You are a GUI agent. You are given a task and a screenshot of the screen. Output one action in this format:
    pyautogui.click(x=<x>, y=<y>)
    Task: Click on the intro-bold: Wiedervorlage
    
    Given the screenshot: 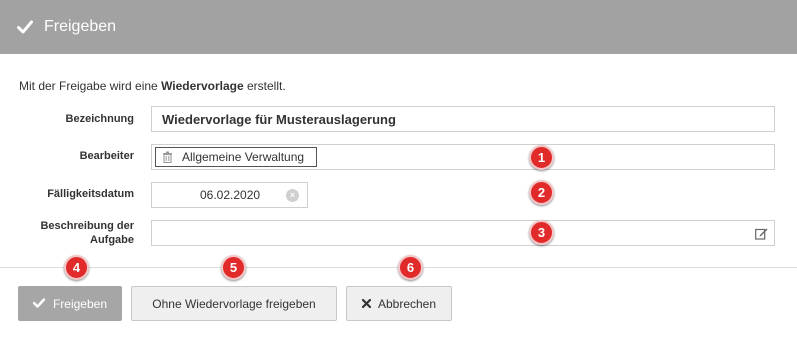 What is the action you would take?
    pyautogui.click(x=202, y=86)
    